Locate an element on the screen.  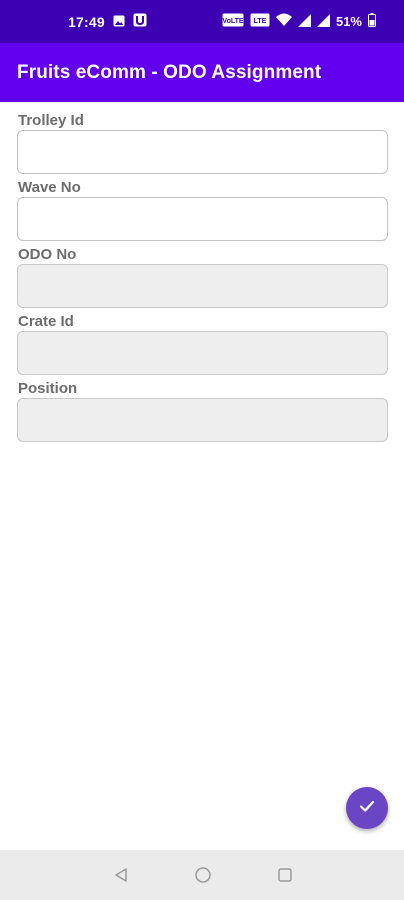
app-title: Fruits eComm - ODO Assignment is located at coordinates (169, 72).